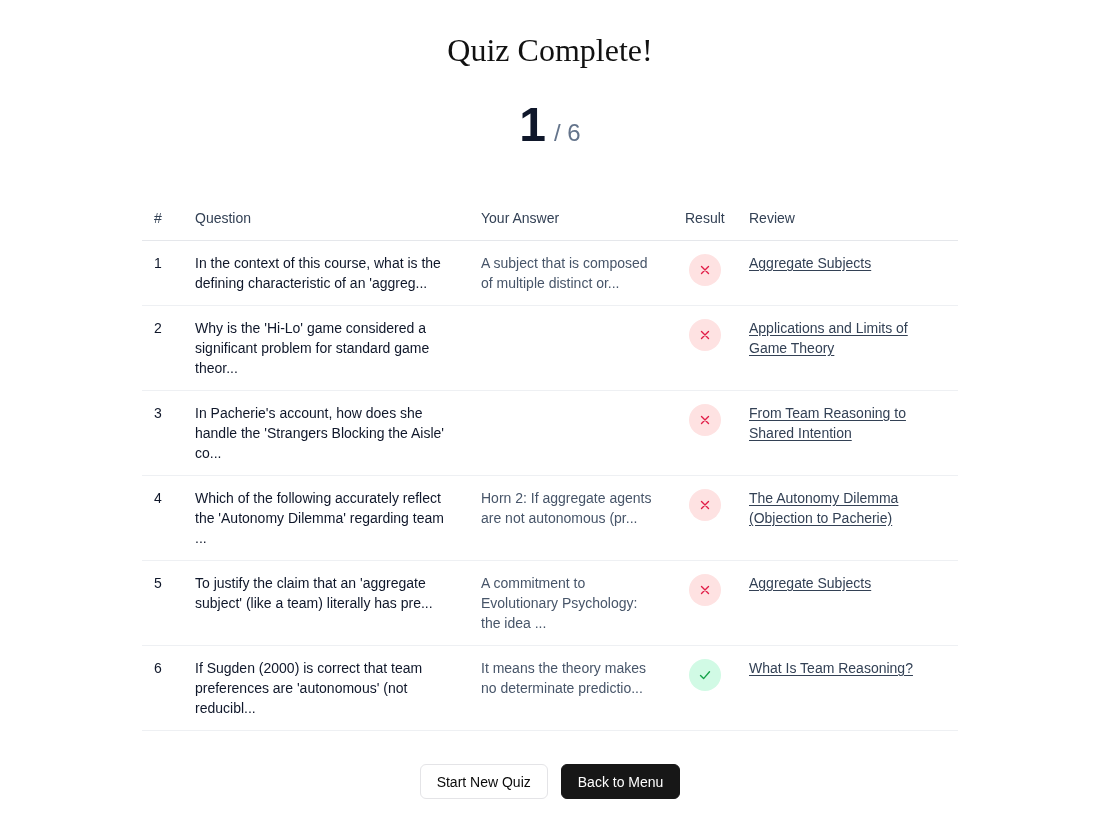  Describe the element at coordinates (567, 133) in the screenshot. I see `score-total: / 6` at that location.